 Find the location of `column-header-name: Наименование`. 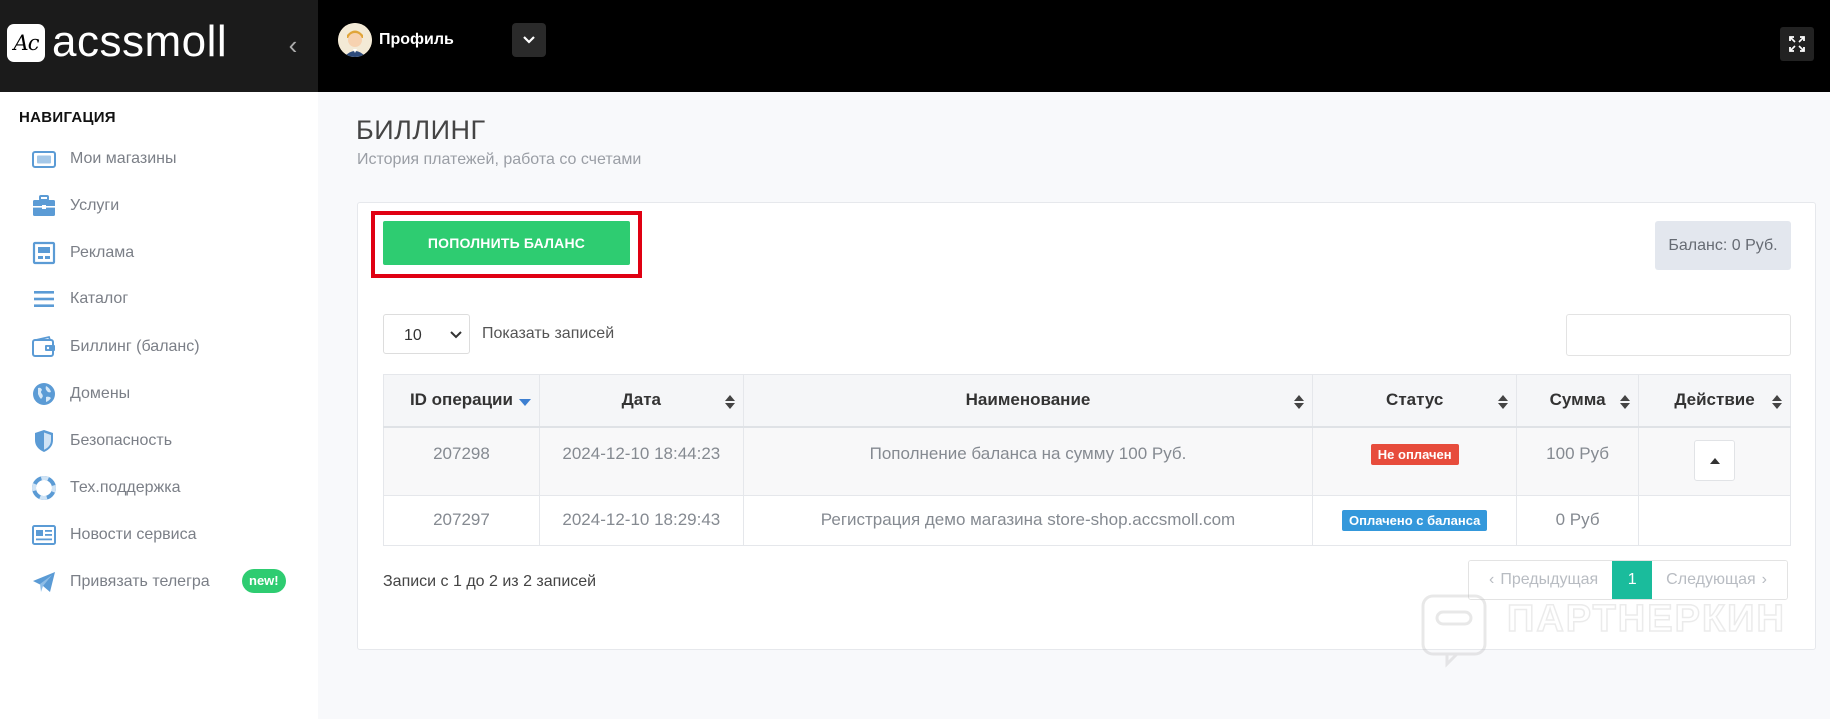

column-header-name: Наименование is located at coordinates (1028, 401).